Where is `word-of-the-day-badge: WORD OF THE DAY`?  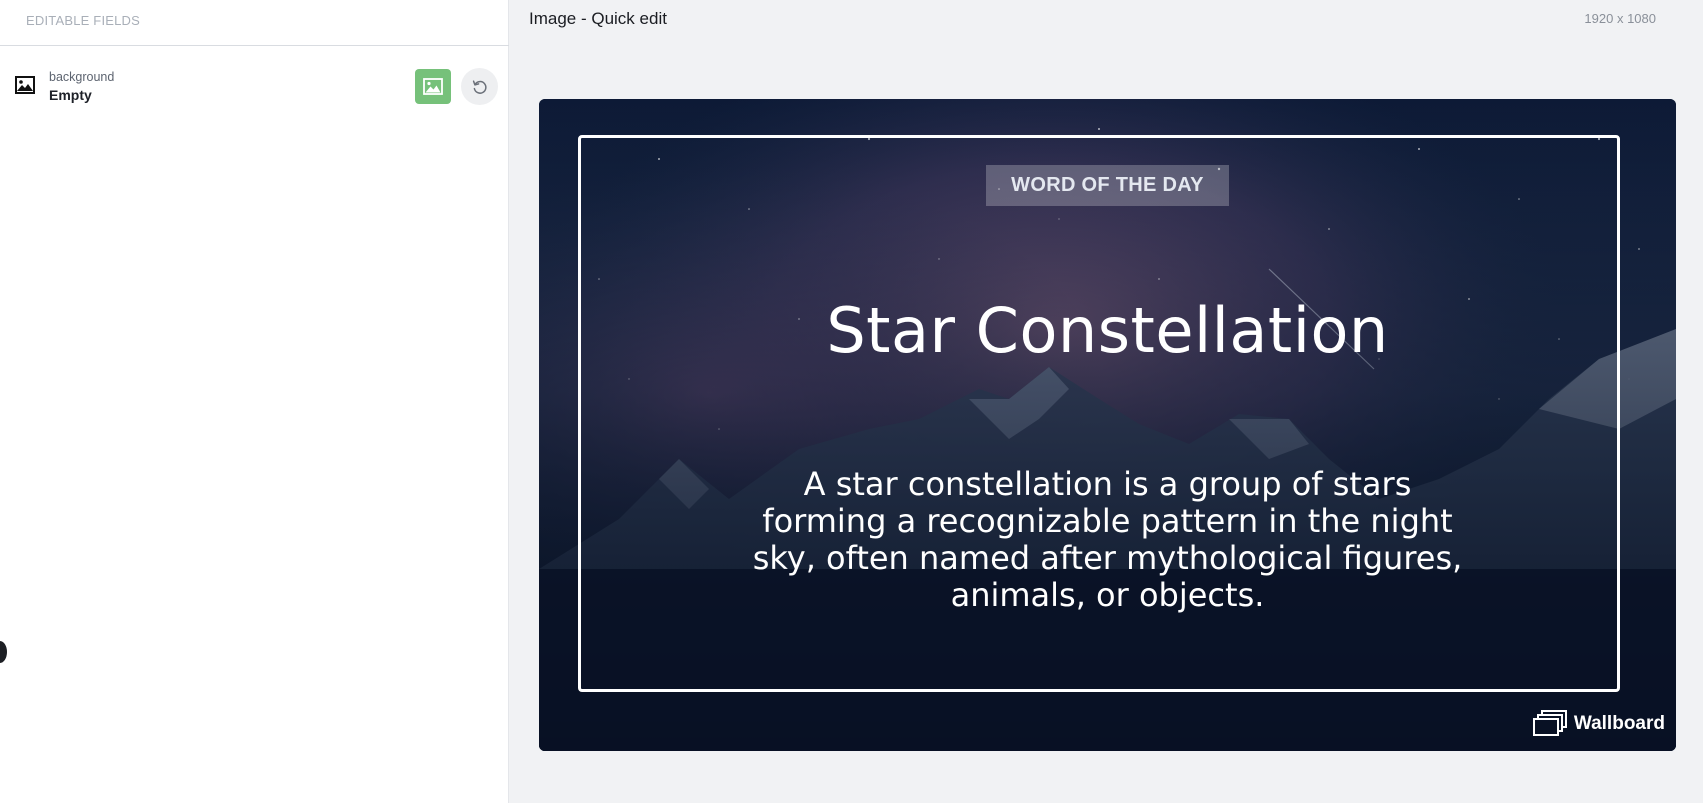 word-of-the-day-badge: WORD OF THE DAY is located at coordinates (1107, 185).